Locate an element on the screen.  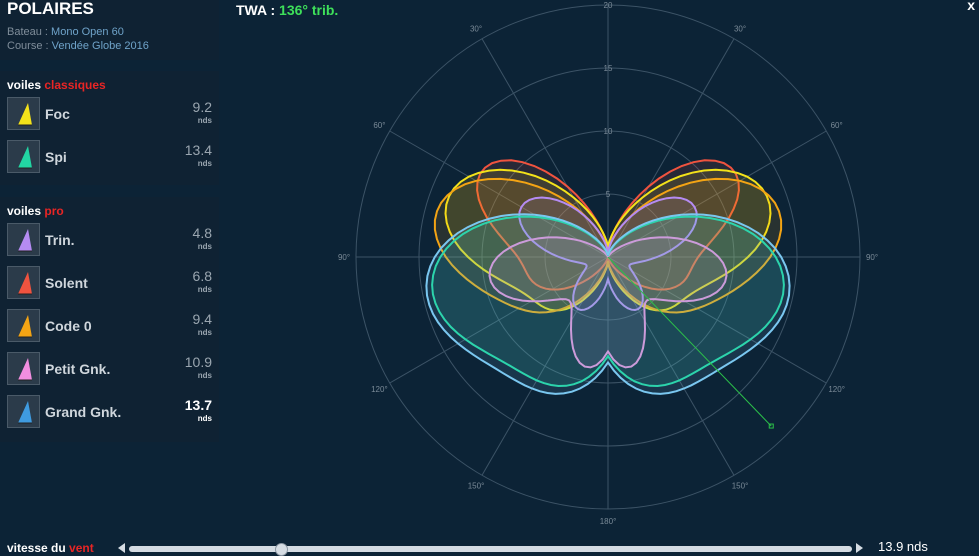
sail-row: Petit Gnk. 10.9 nds is located at coordinates (111, 369).